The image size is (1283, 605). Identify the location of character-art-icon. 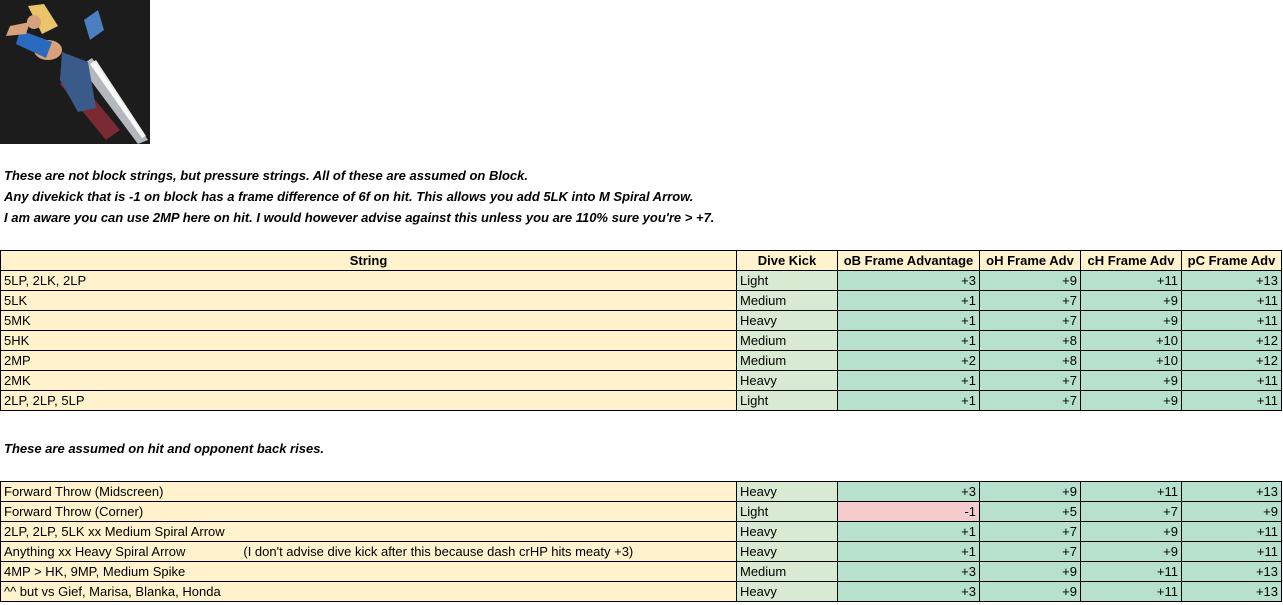
(75, 72).